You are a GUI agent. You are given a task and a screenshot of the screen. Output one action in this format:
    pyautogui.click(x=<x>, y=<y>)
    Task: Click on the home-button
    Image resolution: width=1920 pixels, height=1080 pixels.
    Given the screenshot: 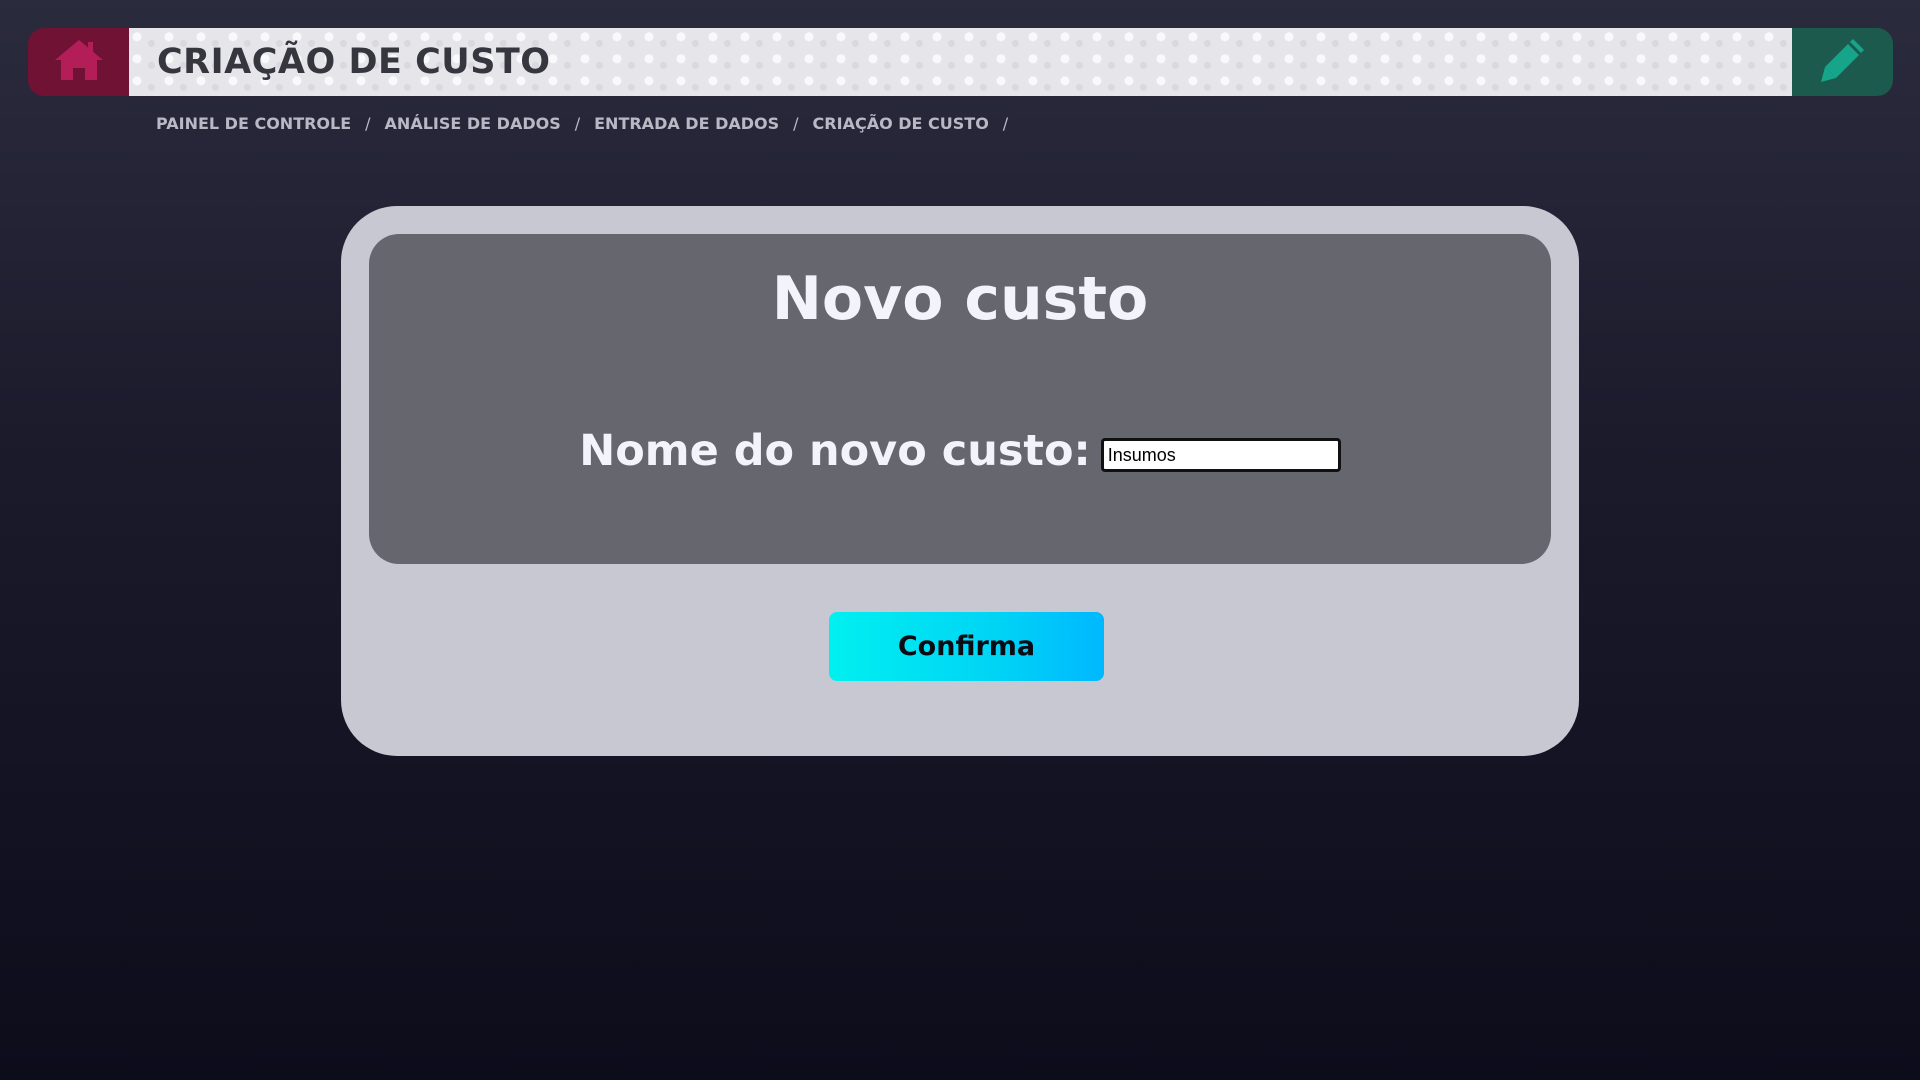 What is the action you would take?
    pyautogui.click(x=78, y=62)
    